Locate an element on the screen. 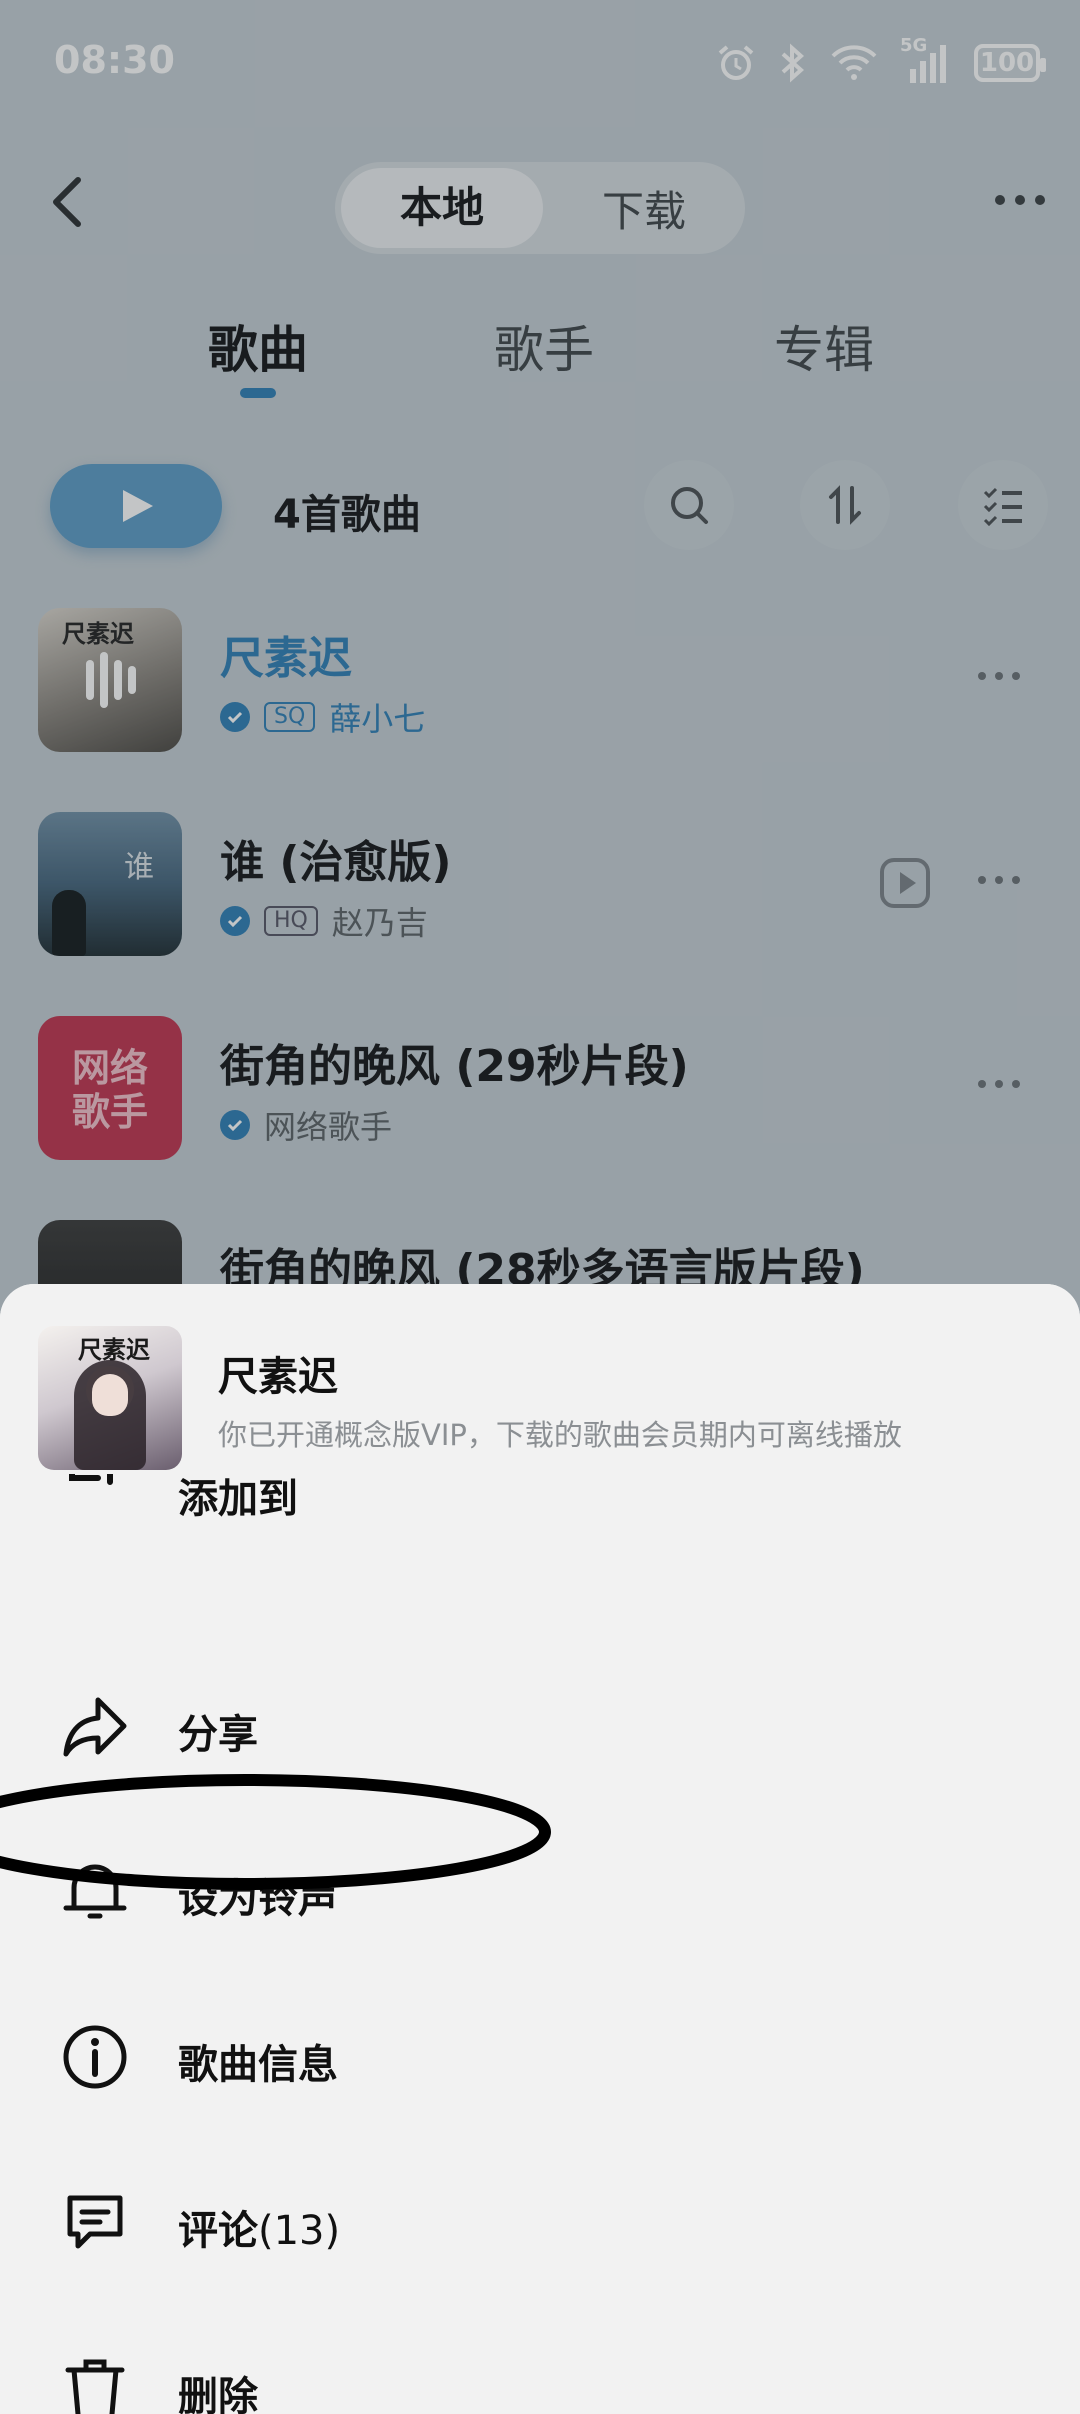  trash-icon is located at coordinates (95, 2386).